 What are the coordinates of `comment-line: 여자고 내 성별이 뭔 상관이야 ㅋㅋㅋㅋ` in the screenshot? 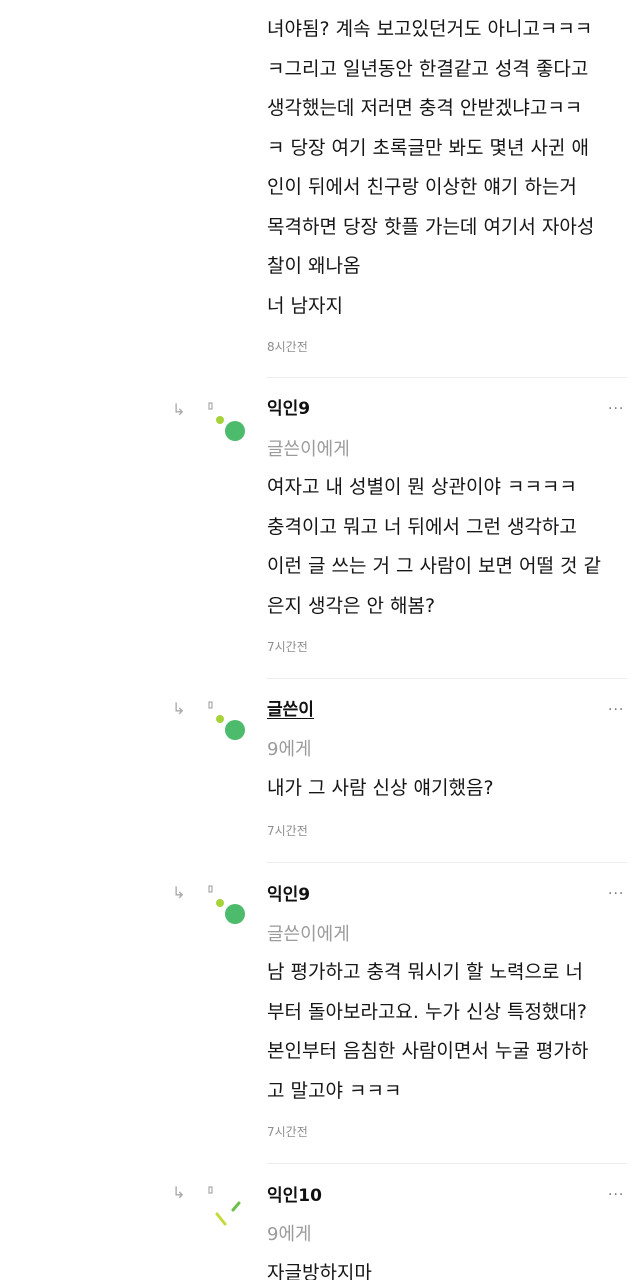 It's located at (422, 487).